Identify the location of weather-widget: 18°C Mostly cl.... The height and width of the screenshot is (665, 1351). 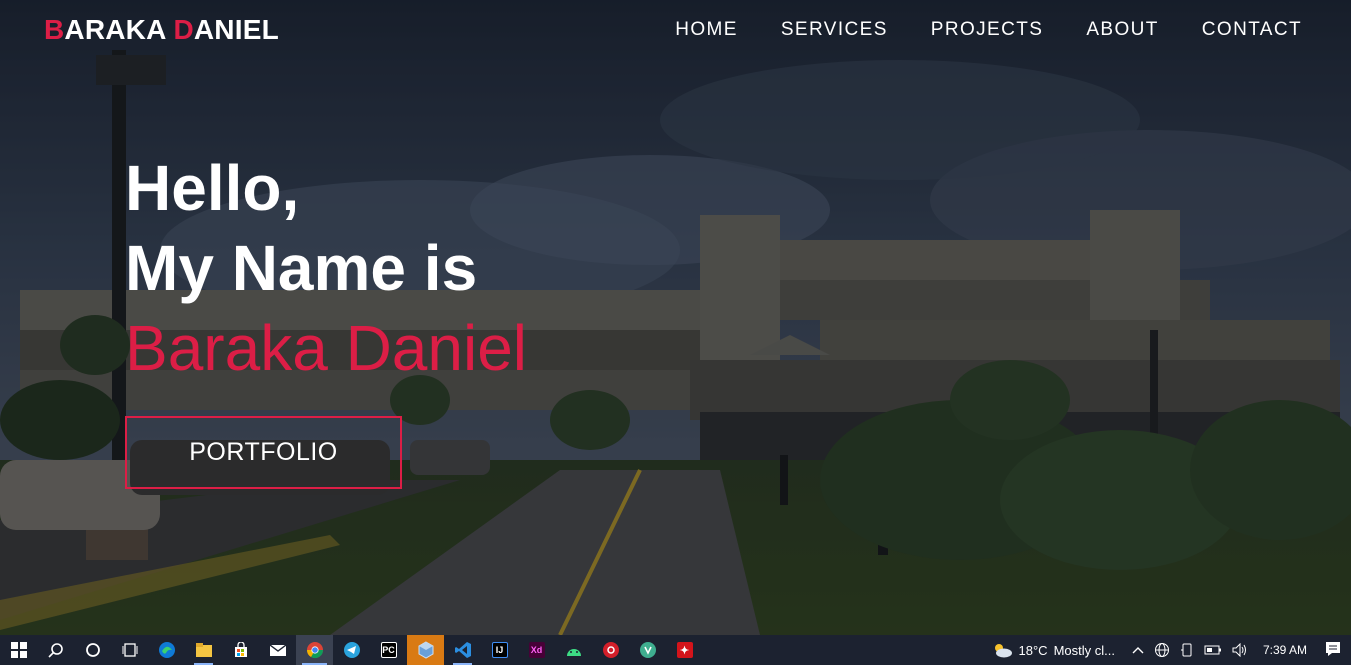
(1053, 650).